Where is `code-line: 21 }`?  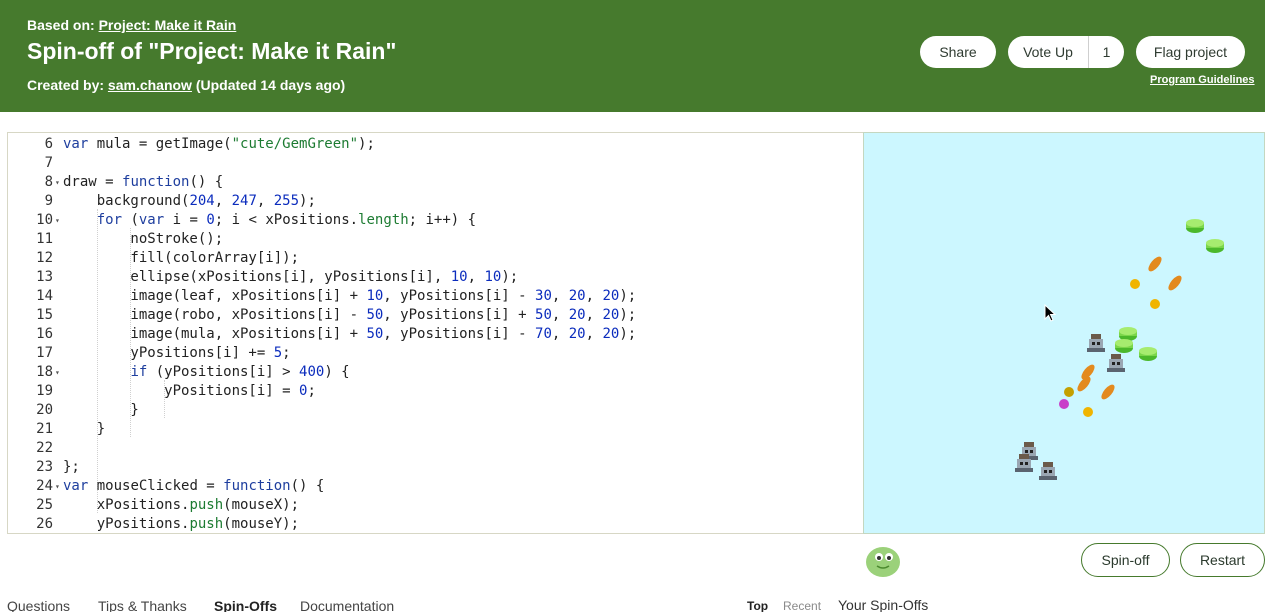 code-line: 21 } is located at coordinates (435, 429).